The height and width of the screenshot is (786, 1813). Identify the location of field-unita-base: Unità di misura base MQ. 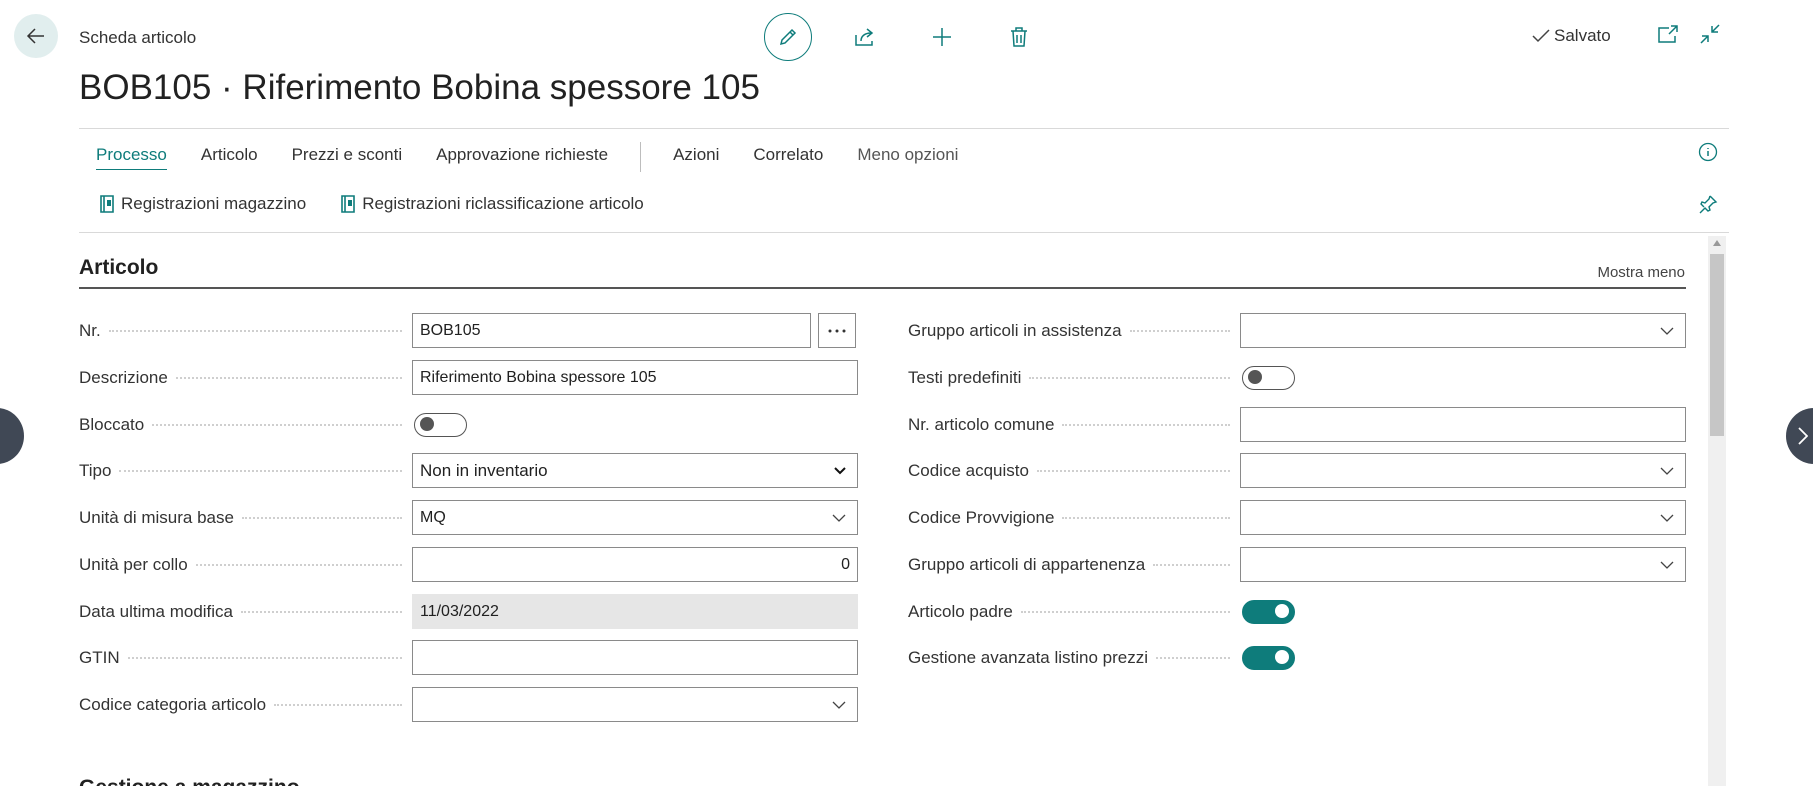
(468, 517).